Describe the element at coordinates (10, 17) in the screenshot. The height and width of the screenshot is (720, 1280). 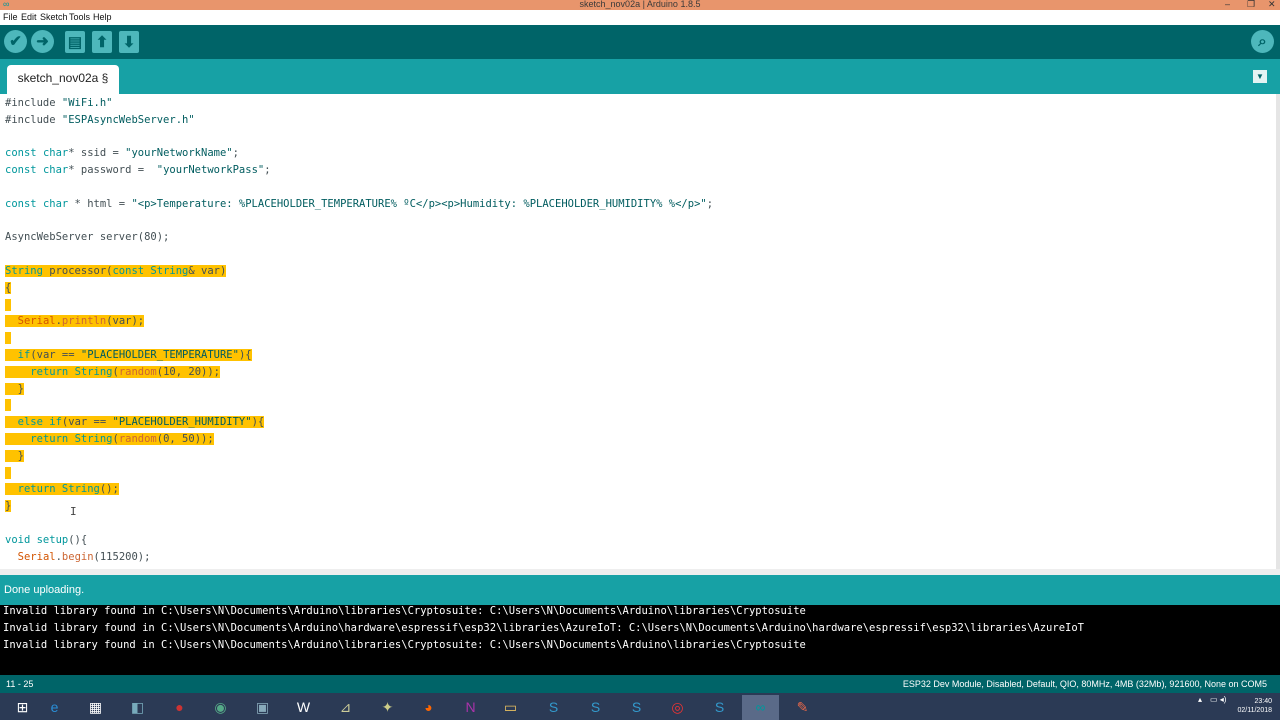
I see `menu-file: File` at that location.